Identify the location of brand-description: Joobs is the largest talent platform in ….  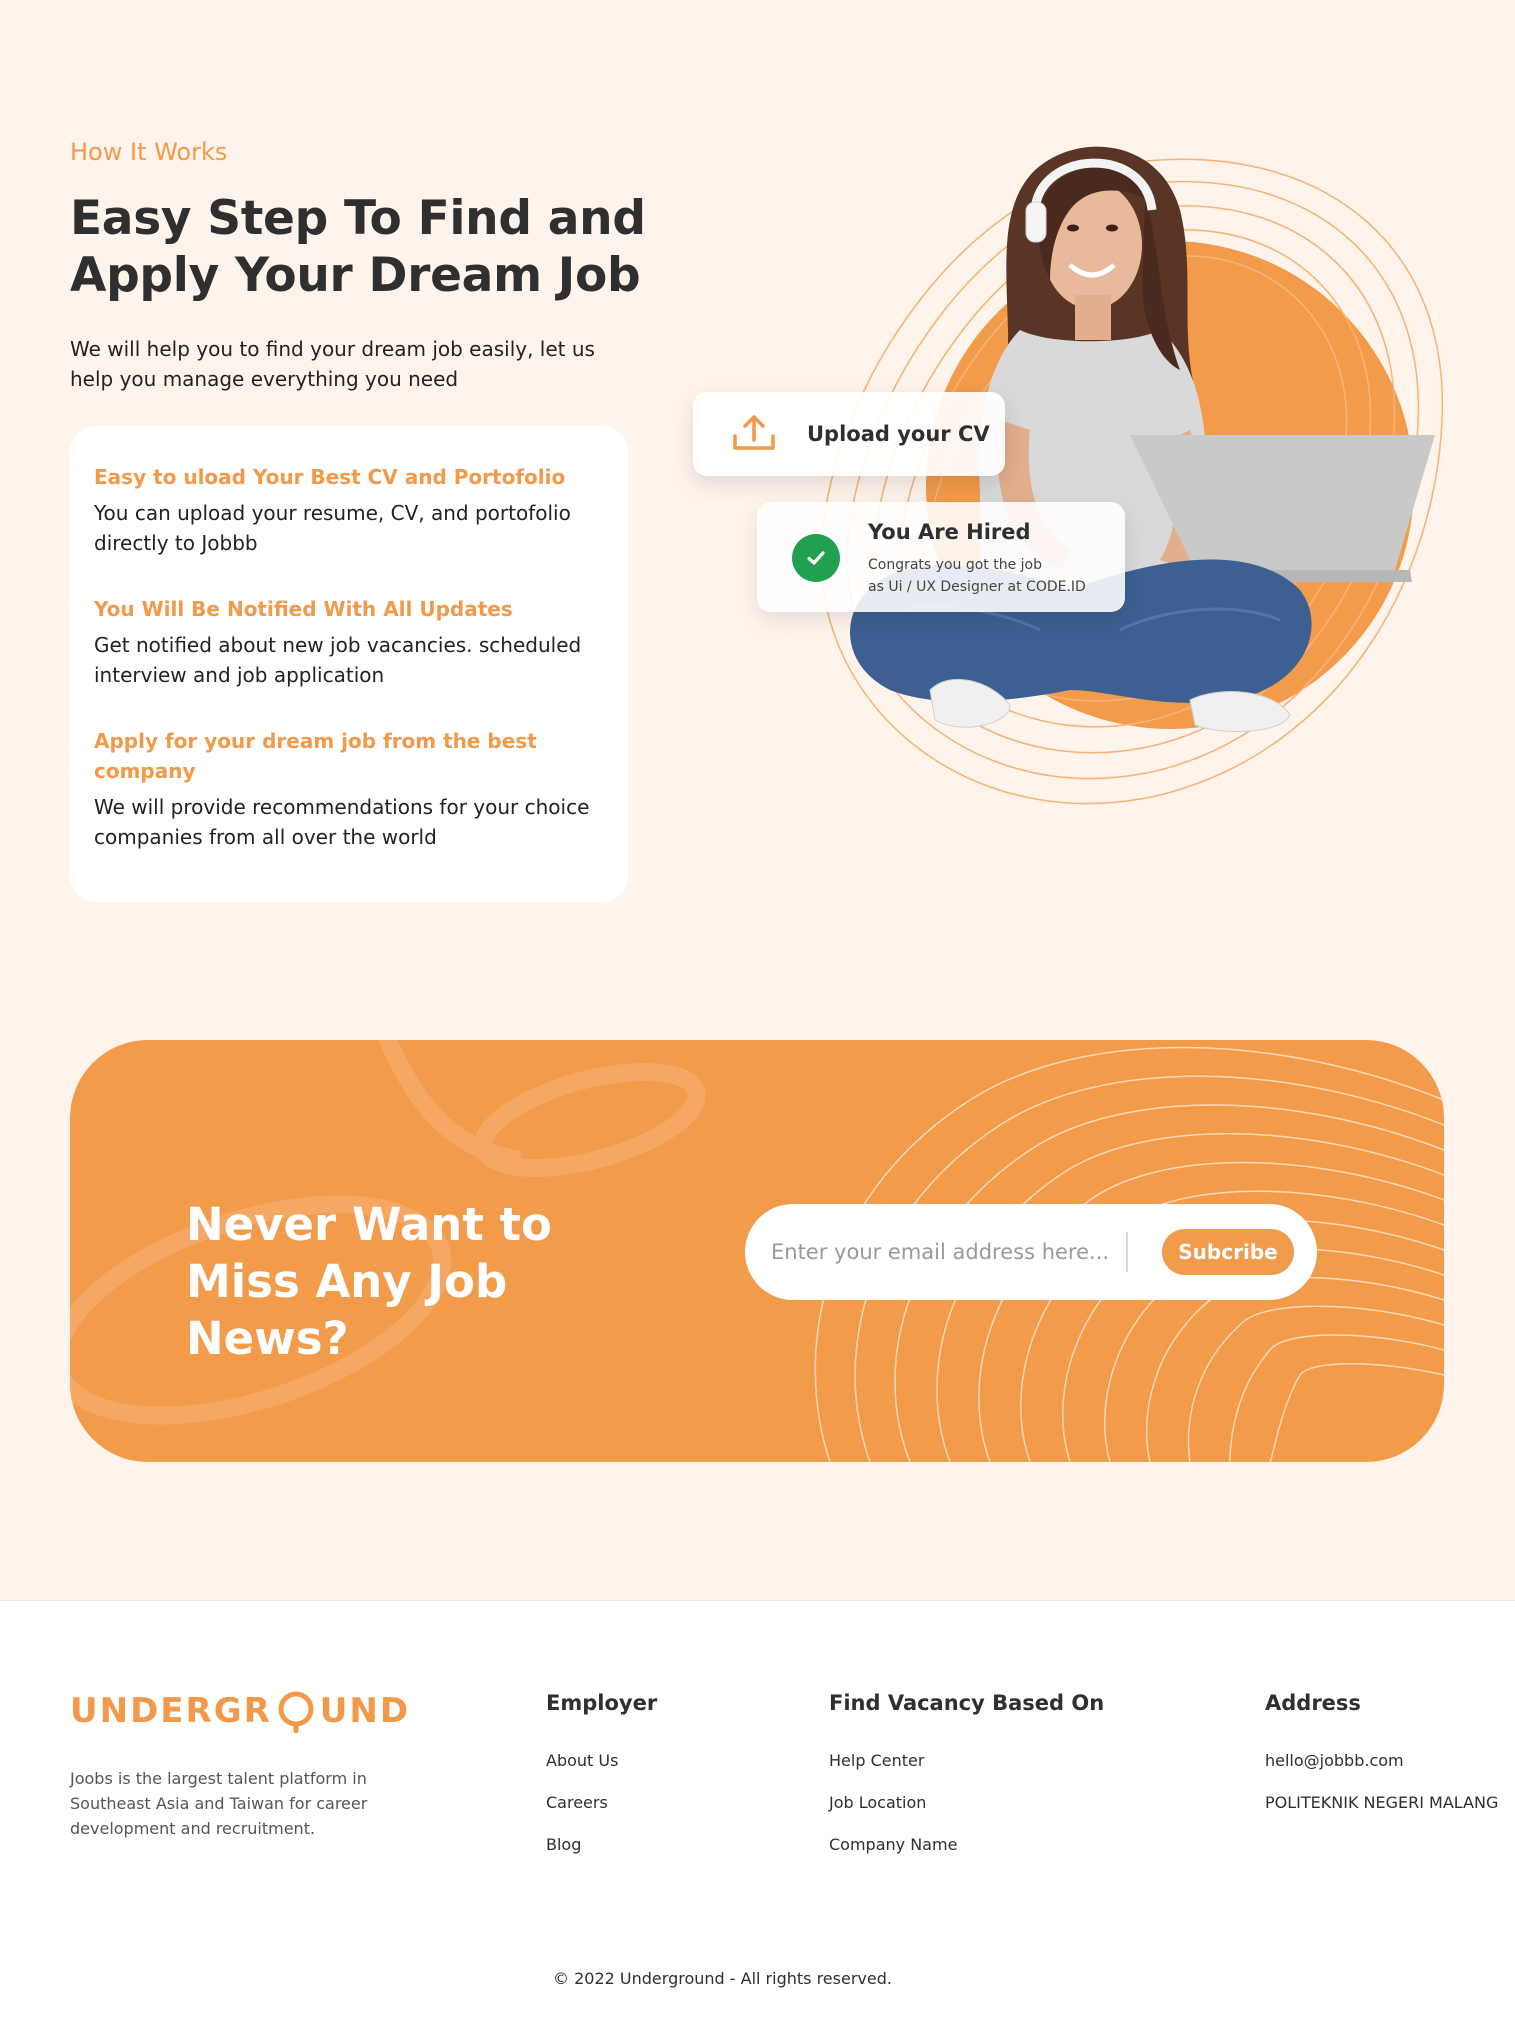
(219, 1803).